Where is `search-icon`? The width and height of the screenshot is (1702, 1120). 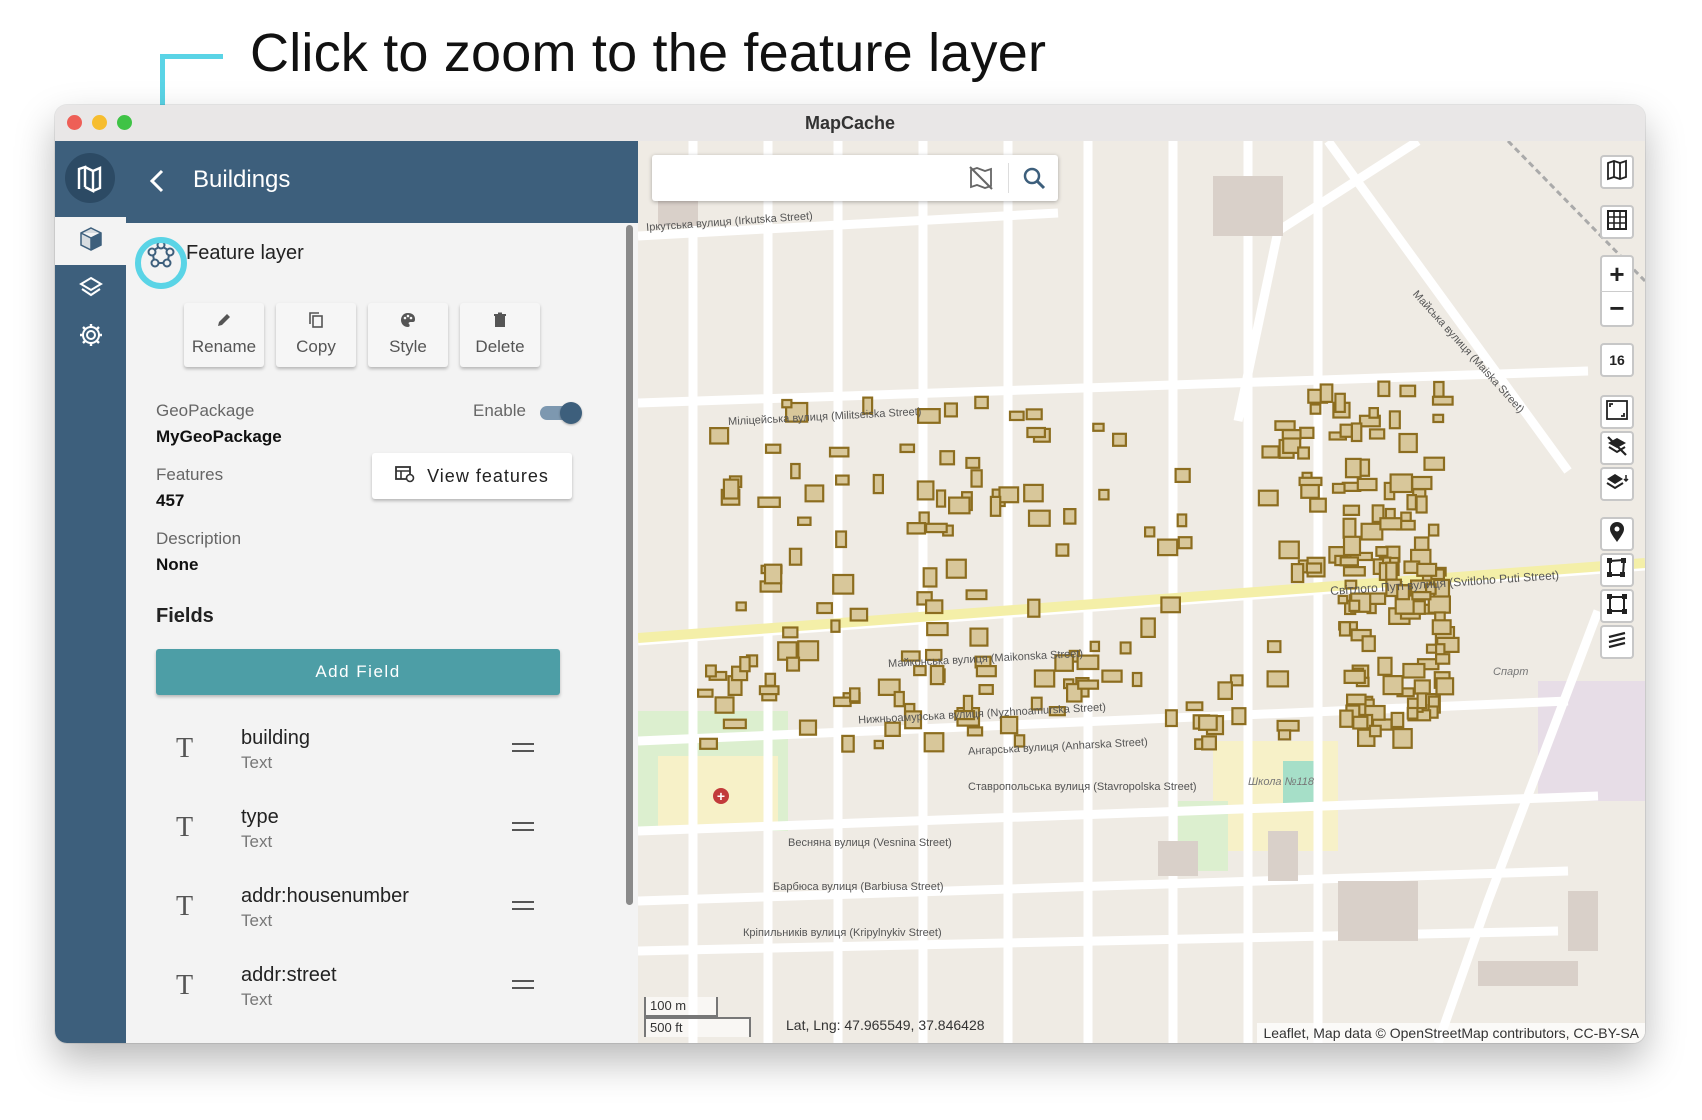
search-icon is located at coordinates (1034, 180).